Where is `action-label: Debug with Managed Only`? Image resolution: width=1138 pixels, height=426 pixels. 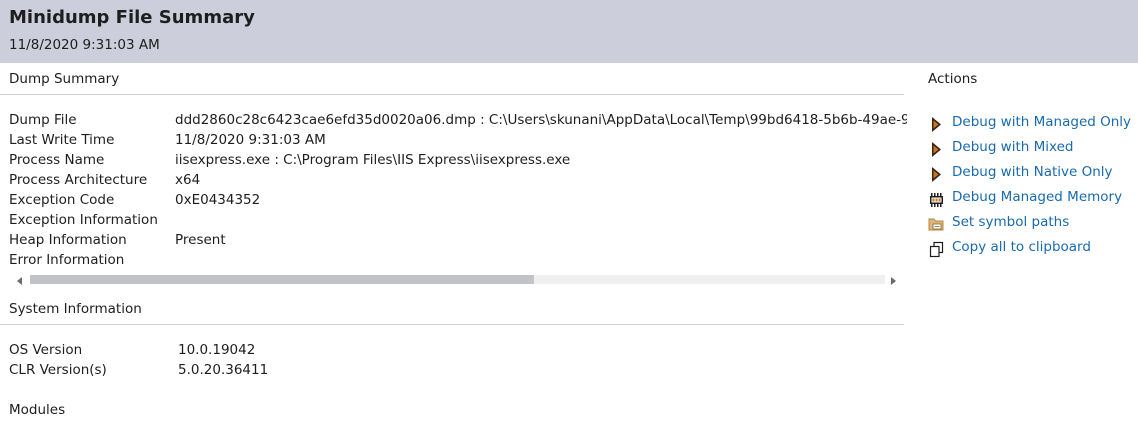
action-label: Debug with Managed Only is located at coordinates (1041, 122).